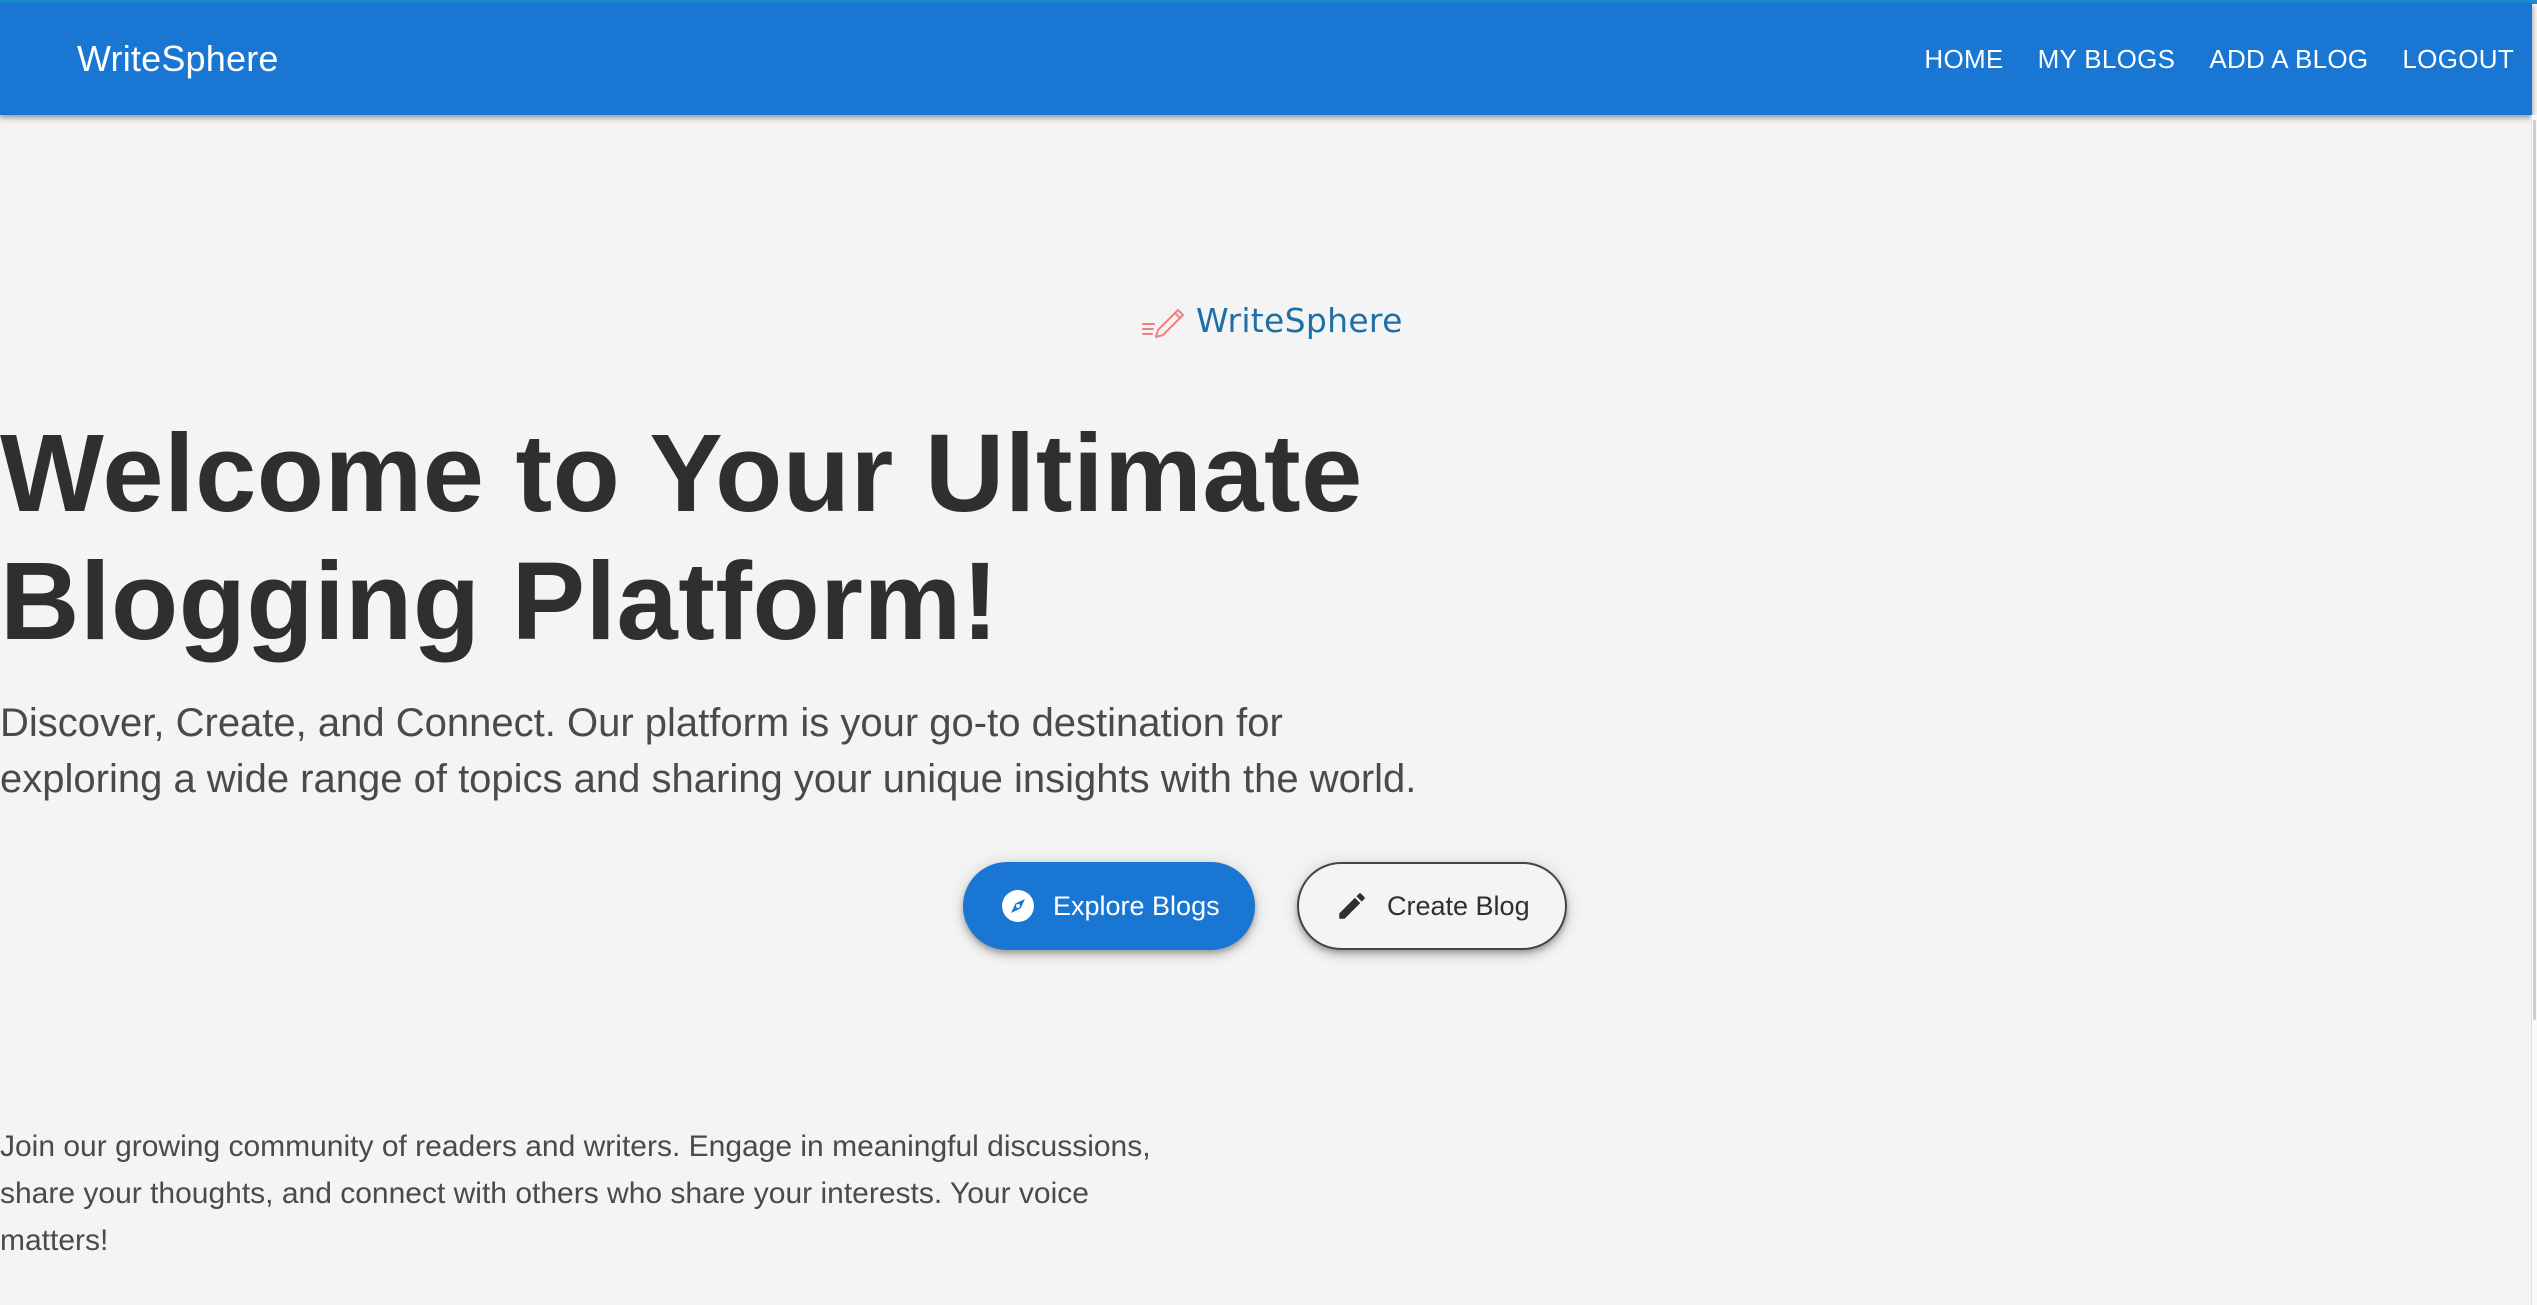 This screenshot has width=2537, height=1305. I want to click on explore-blogs-button: Explore Blogs, so click(1109, 906).